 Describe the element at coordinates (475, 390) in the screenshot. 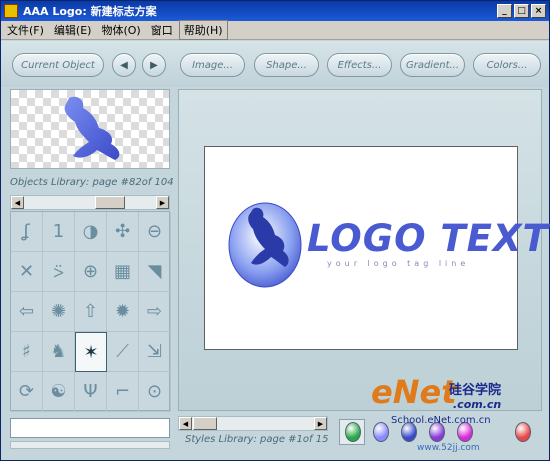

I see `watermark-silicon: 硅谷学院` at that location.